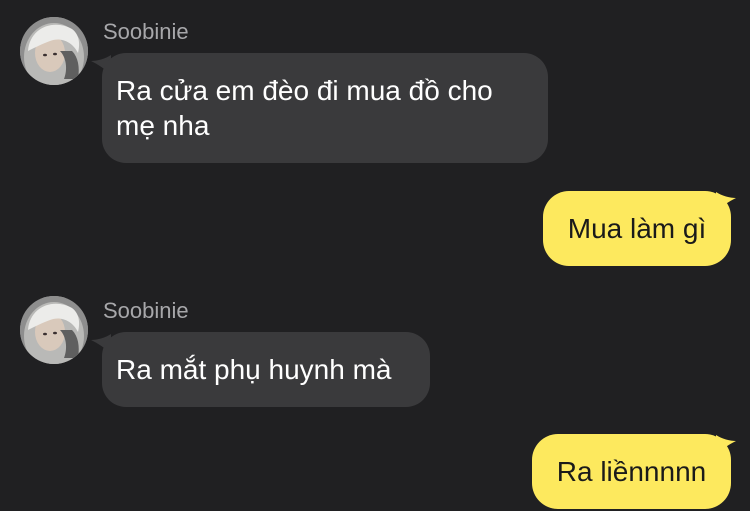  What do you see at coordinates (266, 369) in the screenshot?
I see `incoming-message-bubble: Ra mắt phụ huynh mà` at bounding box center [266, 369].